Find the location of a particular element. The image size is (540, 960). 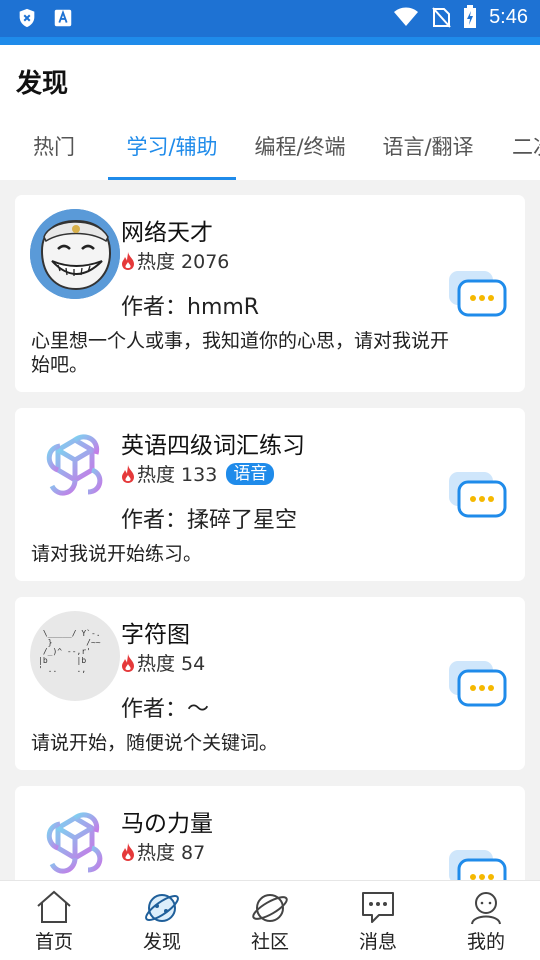

heat-indicator: 热度 2076 is located at coordinates (175, 260).